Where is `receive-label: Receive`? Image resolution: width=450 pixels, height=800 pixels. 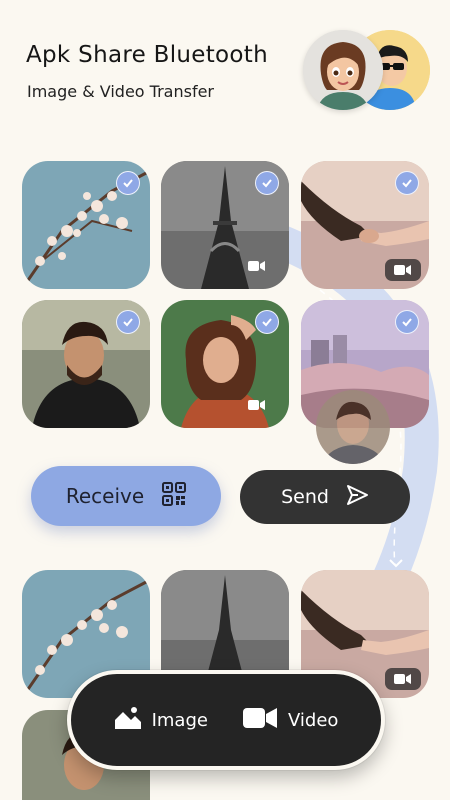 receive-label: Receive is located at coordinates (105, 496).